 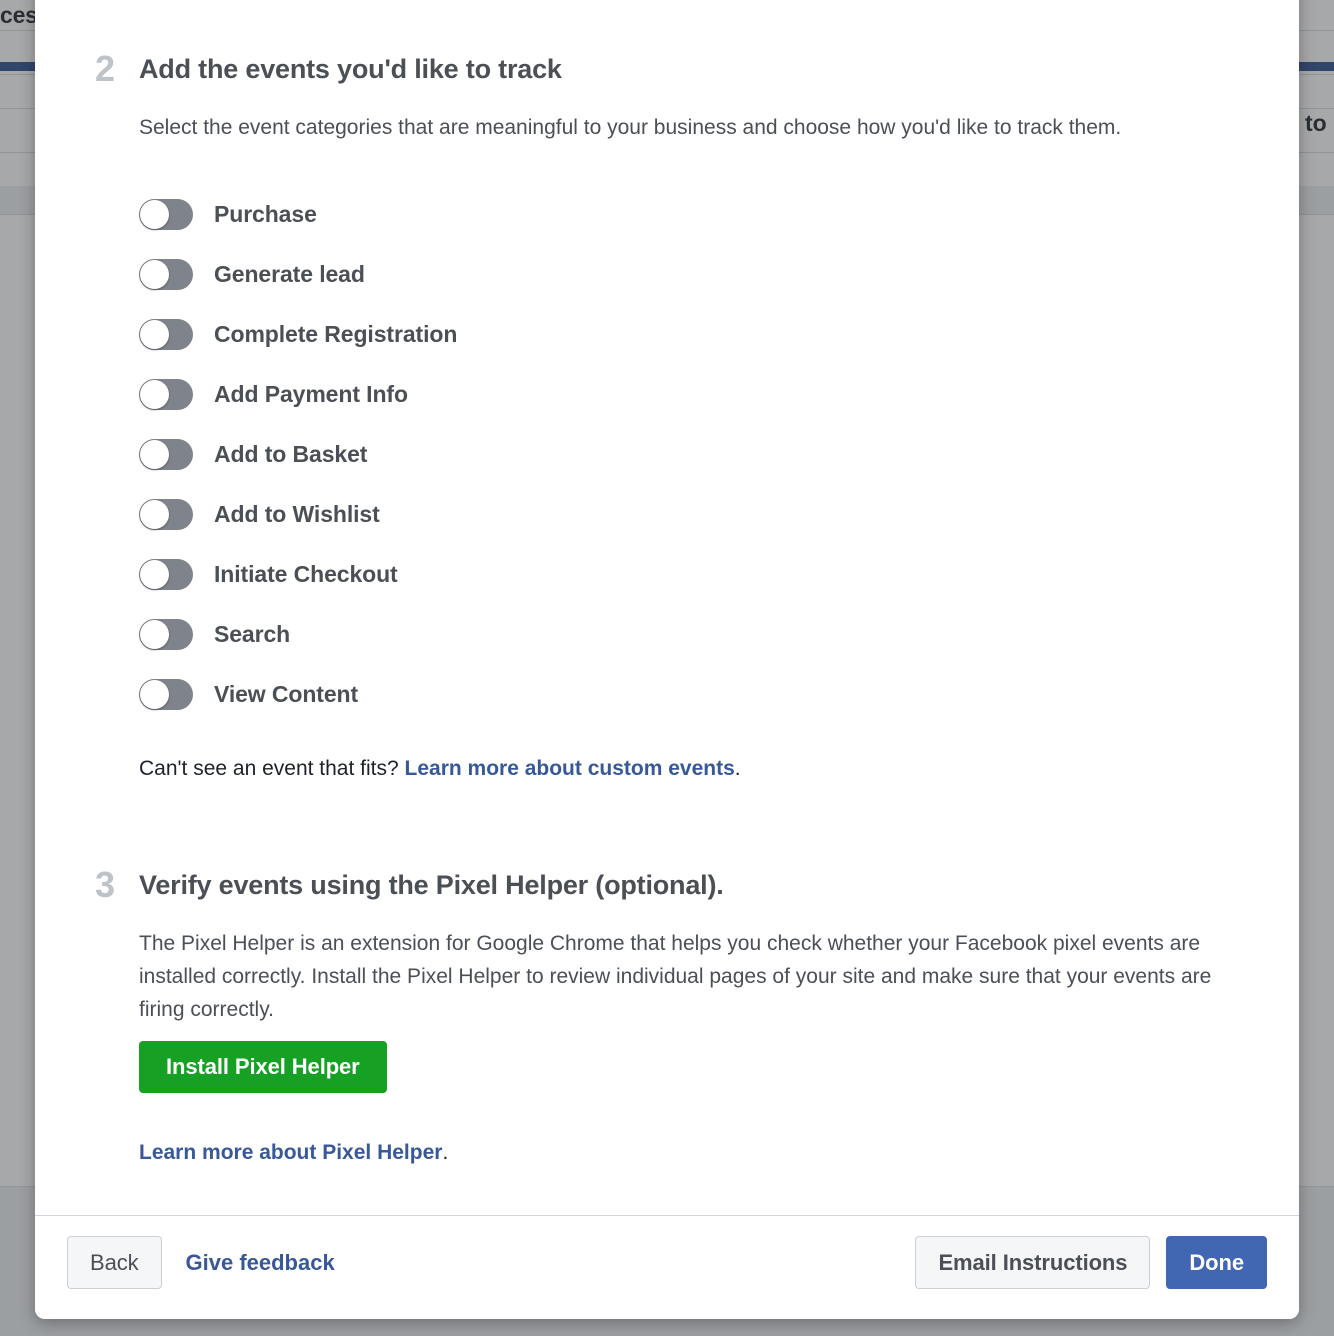 I want to click on event-toggle-generate-lead: Generate lead, so click(x=298, y=274).